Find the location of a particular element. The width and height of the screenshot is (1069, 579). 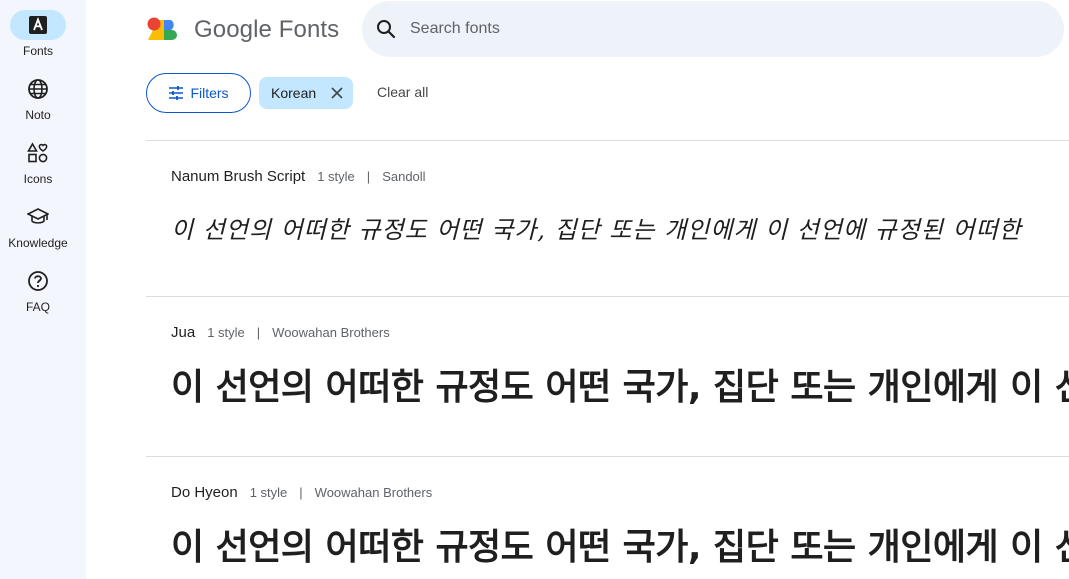

font-name: Nanum Brush Script is located at coordinates (238, 176).